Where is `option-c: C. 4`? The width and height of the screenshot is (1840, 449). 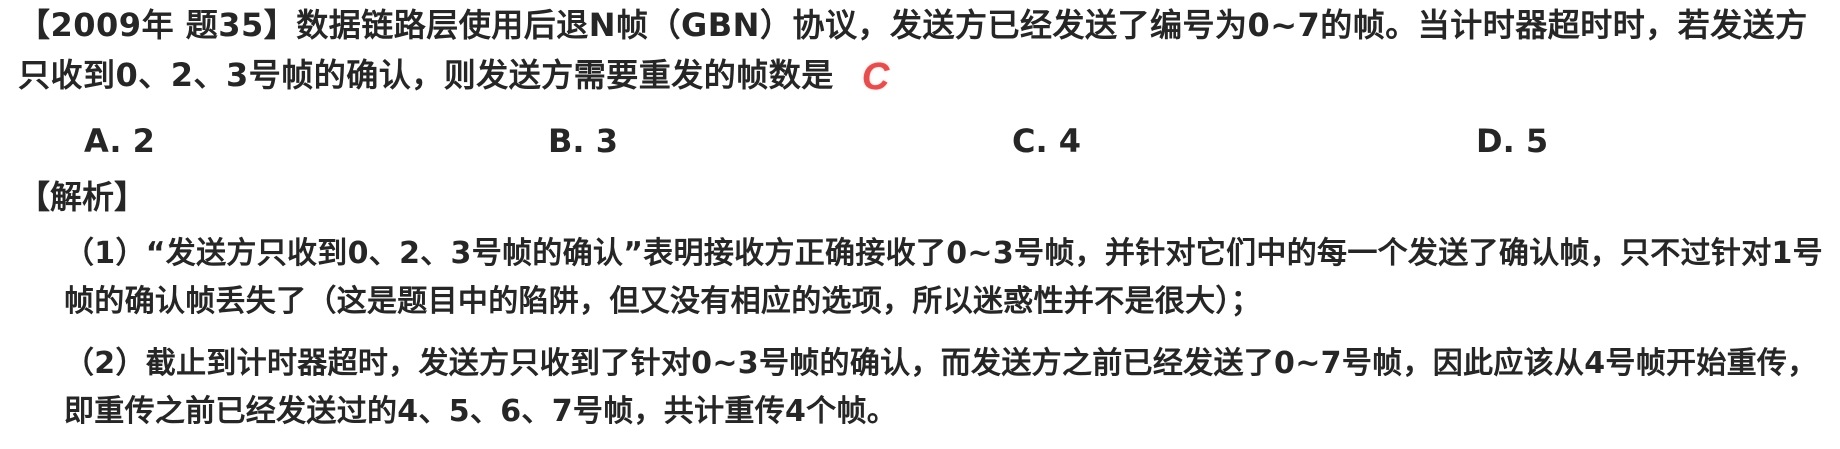 option-c: C. 4 is located at coordinates (1047, 141).